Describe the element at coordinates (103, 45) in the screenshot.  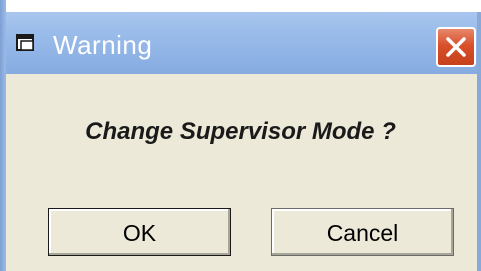
I see `window-title: Warning` at that location.